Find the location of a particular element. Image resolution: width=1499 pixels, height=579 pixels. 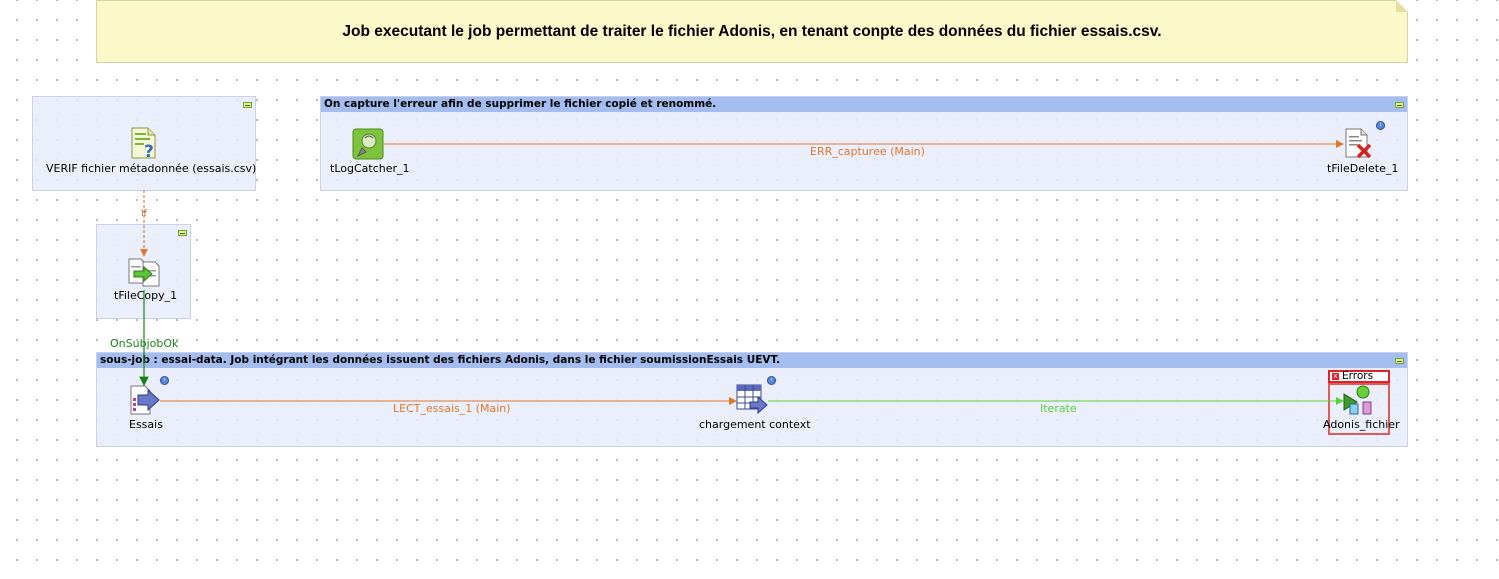

lect-essais-label: LECT_essais_1 (Main) is located at coordinates (452, 408).